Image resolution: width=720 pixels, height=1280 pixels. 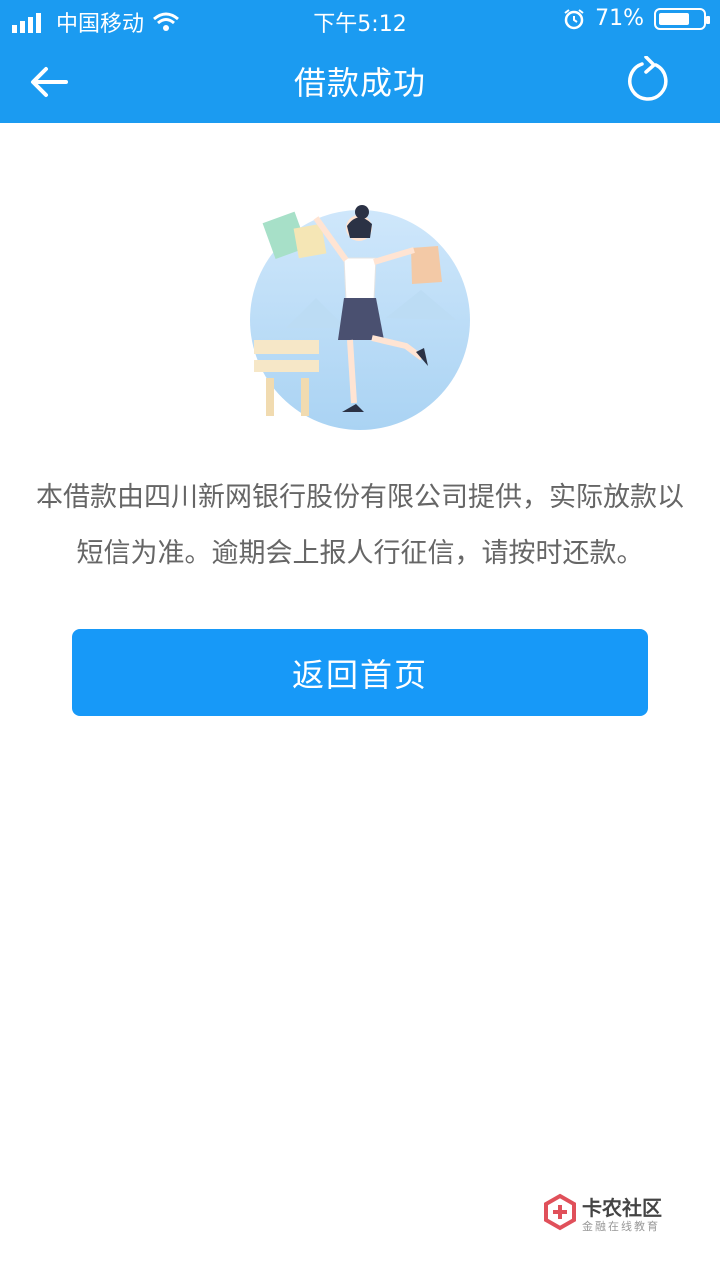 I want to click on battery-percent: 71%, so click(x=619, y=18).